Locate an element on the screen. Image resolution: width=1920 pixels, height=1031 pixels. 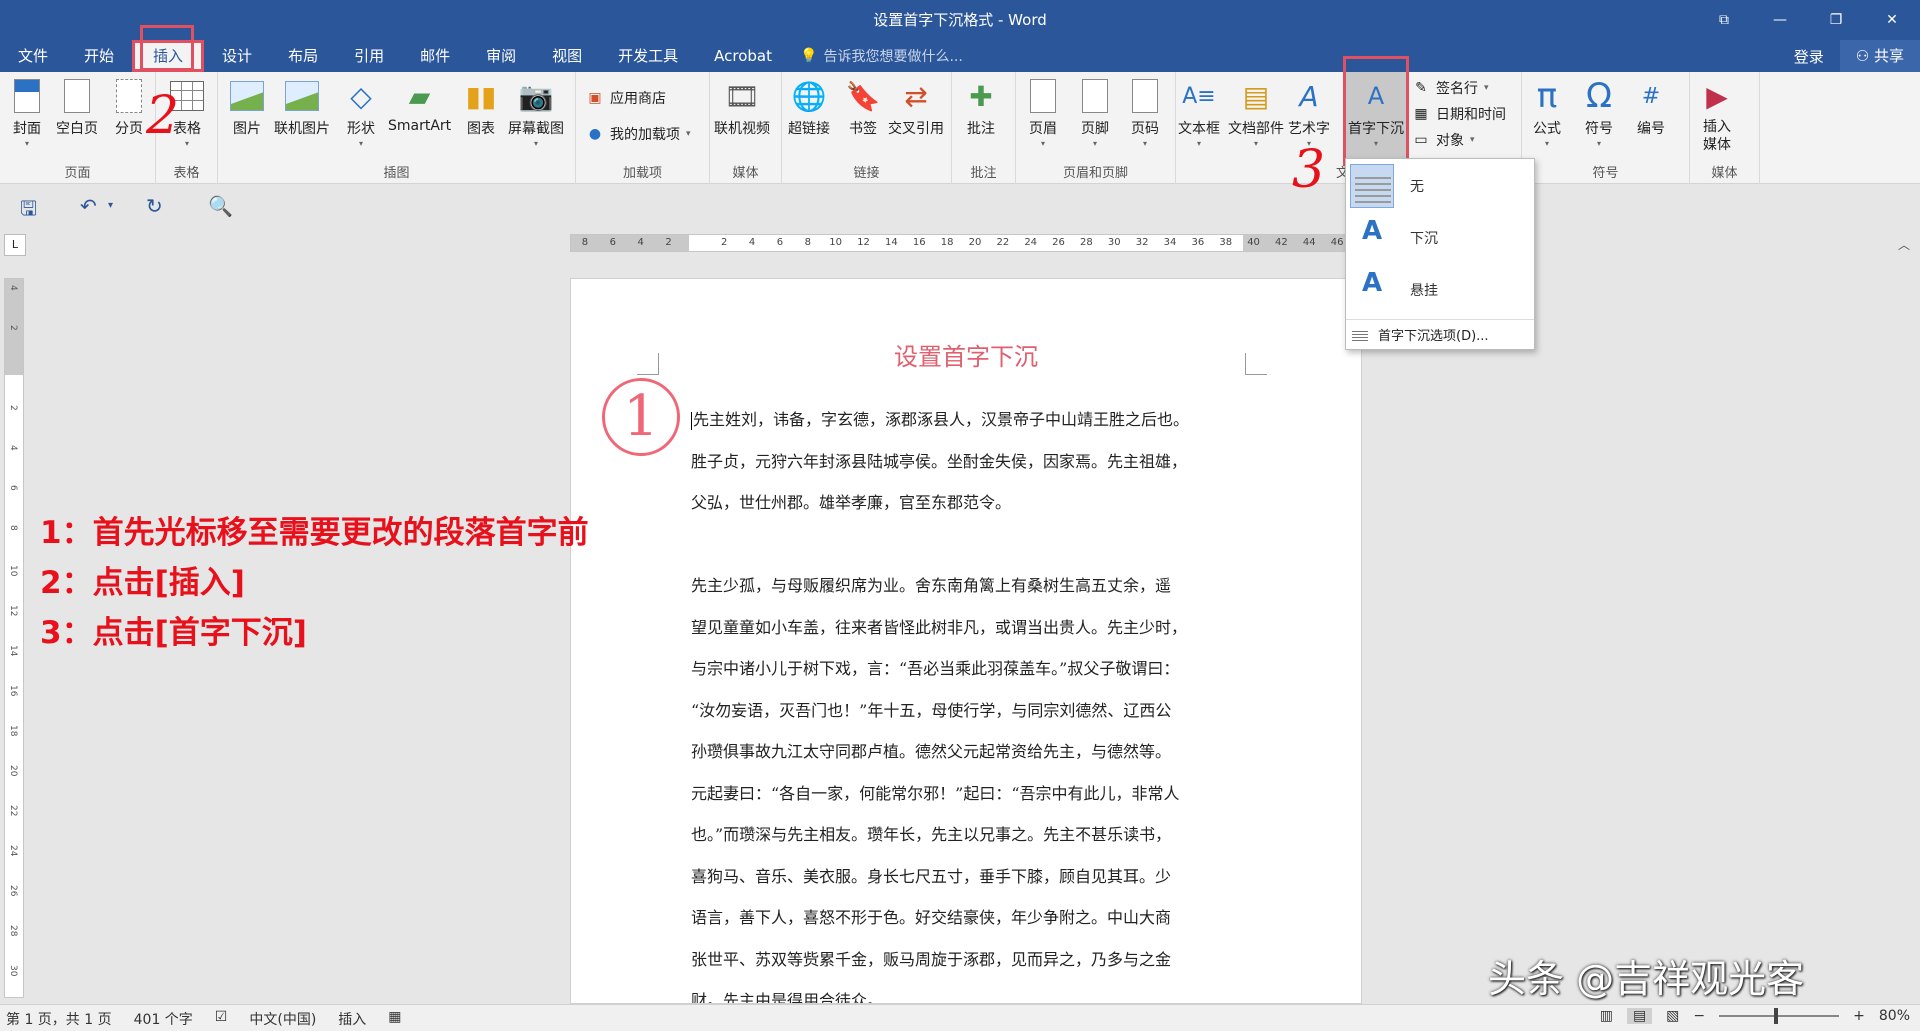
tab-9: 开发工具 is located at coordinates (648, 56).